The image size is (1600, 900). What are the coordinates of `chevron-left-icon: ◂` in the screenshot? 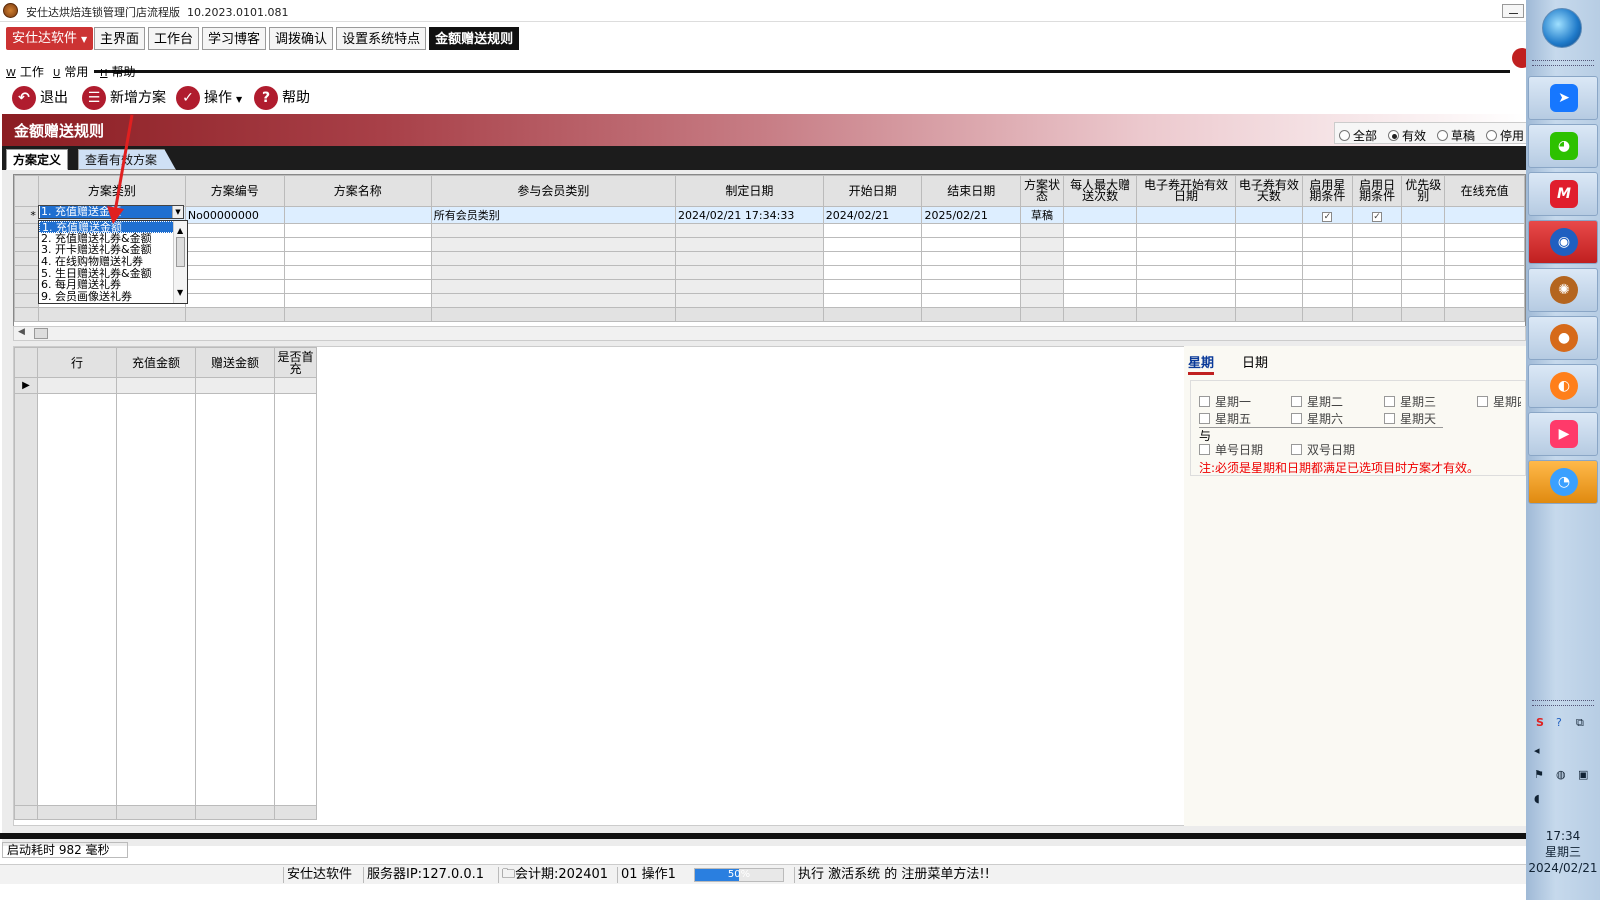 It's located at (1537, 750).